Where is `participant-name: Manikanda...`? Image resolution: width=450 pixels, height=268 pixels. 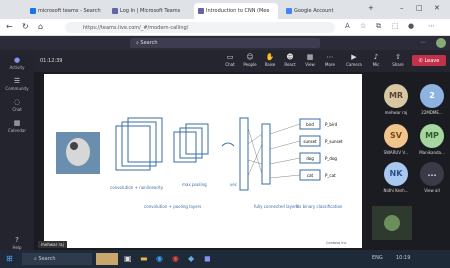 participant-name: Manikanda... is located at coordinates (432, 152).